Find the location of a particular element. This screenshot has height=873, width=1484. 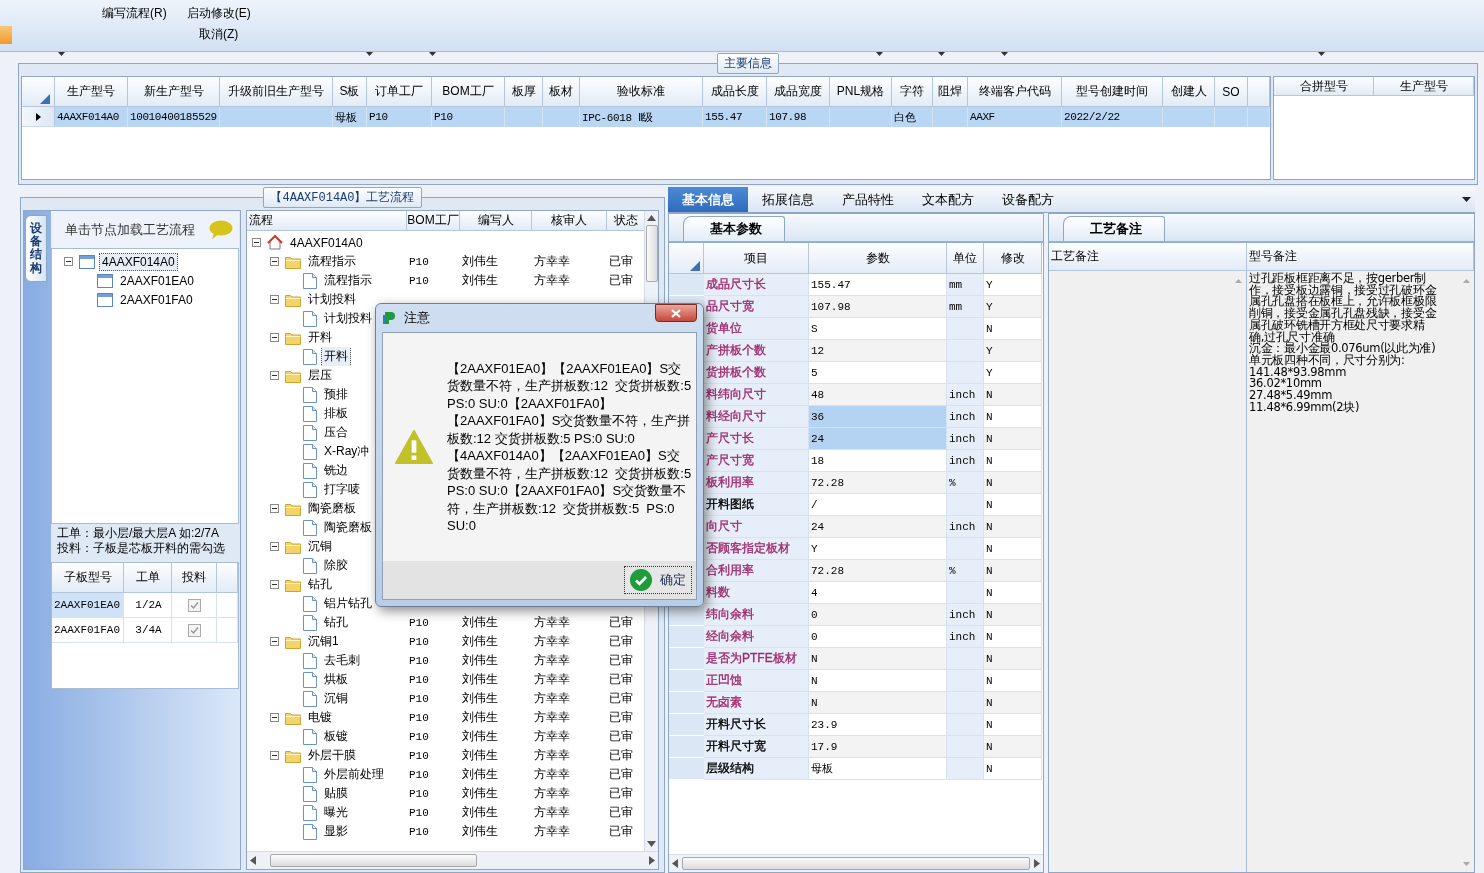

table-cell: 合利用率 is located at coordinates (756, 571).